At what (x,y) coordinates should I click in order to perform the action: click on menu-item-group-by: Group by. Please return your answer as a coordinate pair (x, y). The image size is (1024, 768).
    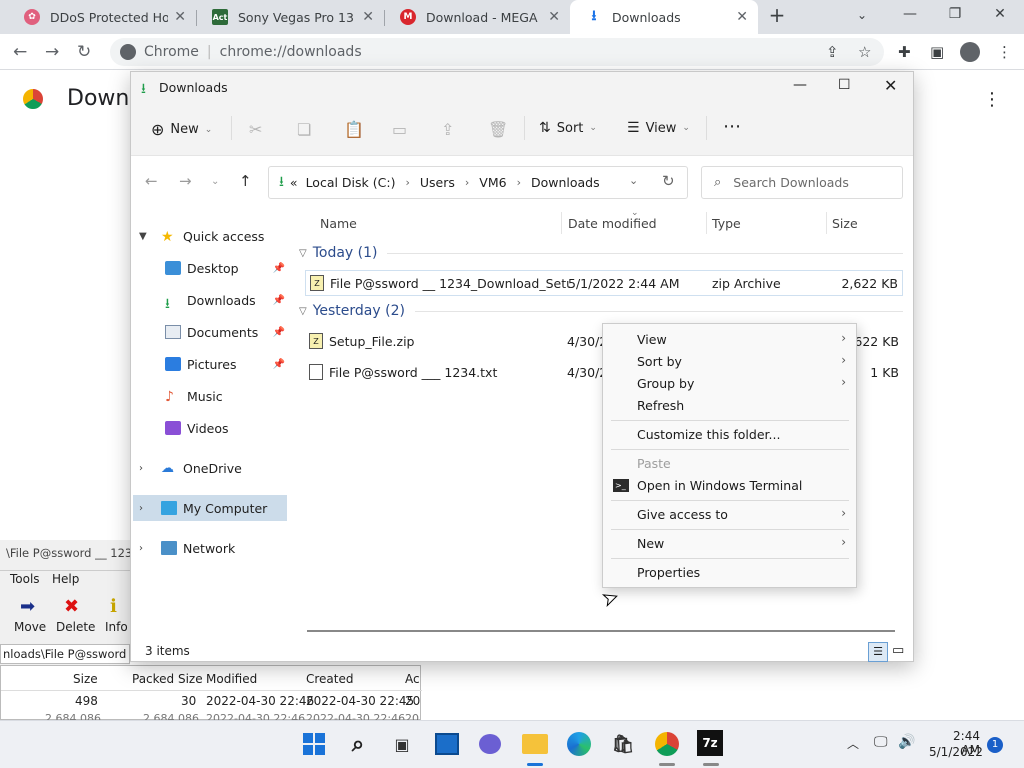
    Looking at the image, I should click on (665, 383).